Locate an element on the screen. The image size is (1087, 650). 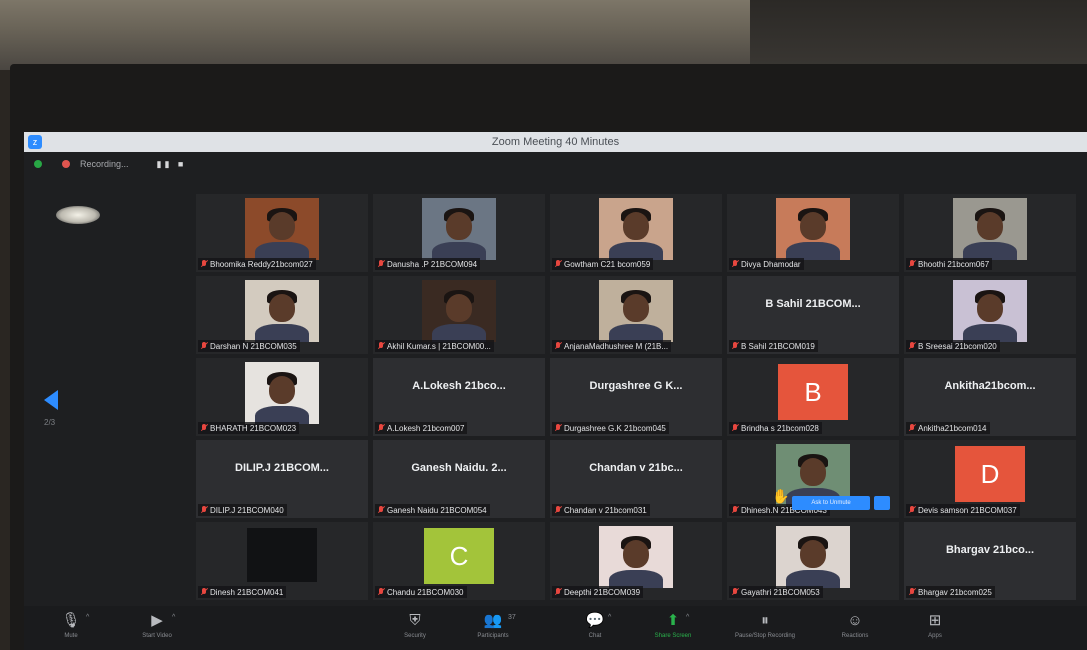
participant-name-label: B Sahil 21BCOM019 is located at coordinates (773, 346).